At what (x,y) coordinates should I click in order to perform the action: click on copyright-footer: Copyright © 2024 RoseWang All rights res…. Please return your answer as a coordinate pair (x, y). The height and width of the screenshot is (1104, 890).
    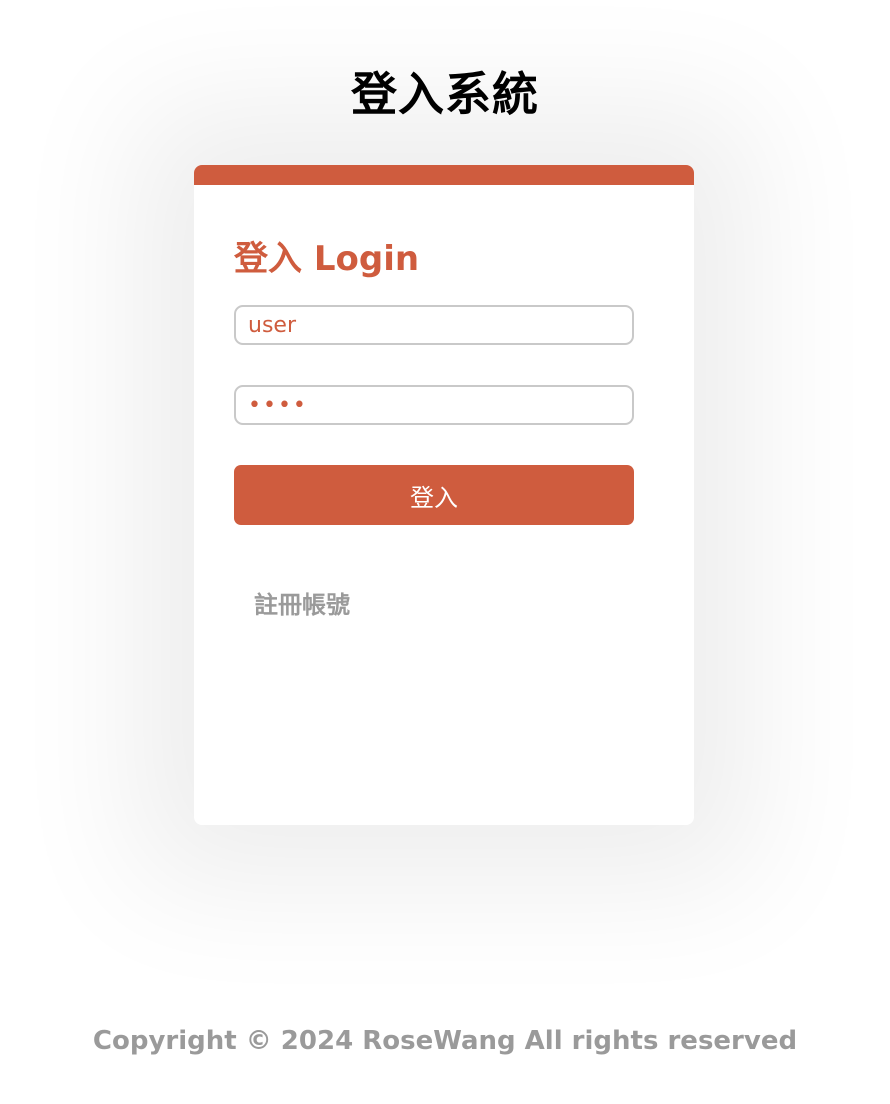
    Looking at the image, I should click on (445, 1041).